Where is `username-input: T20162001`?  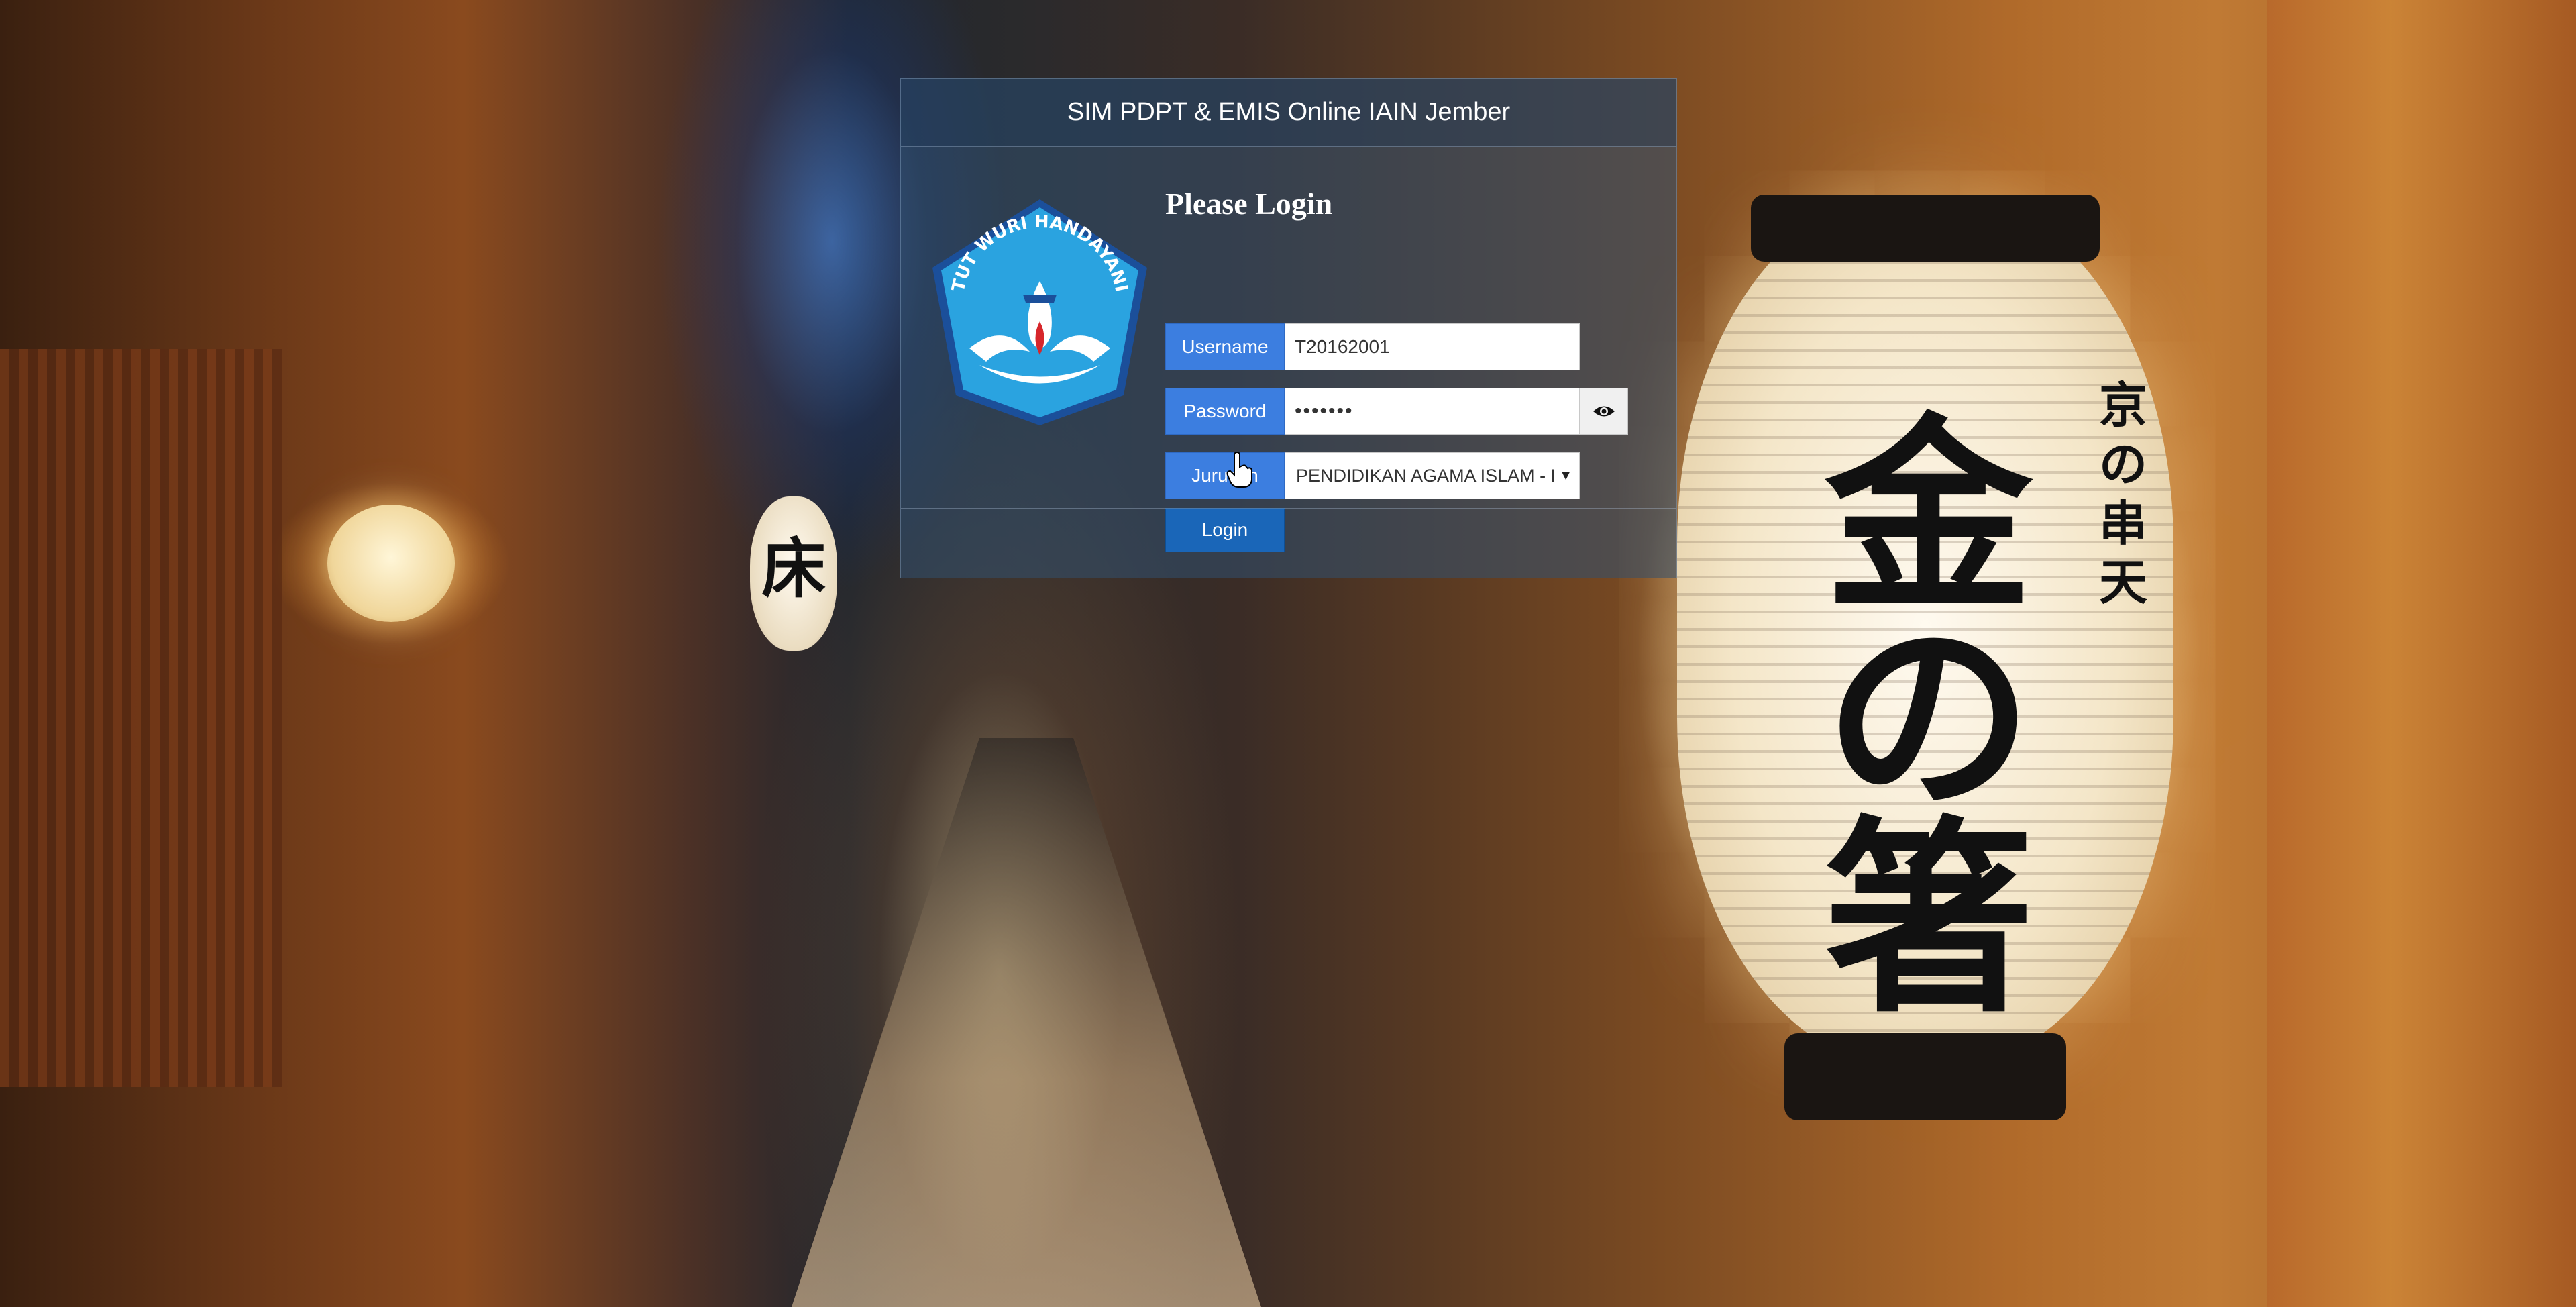 username-input: T20162001 is located at coordinates (1432, 346).